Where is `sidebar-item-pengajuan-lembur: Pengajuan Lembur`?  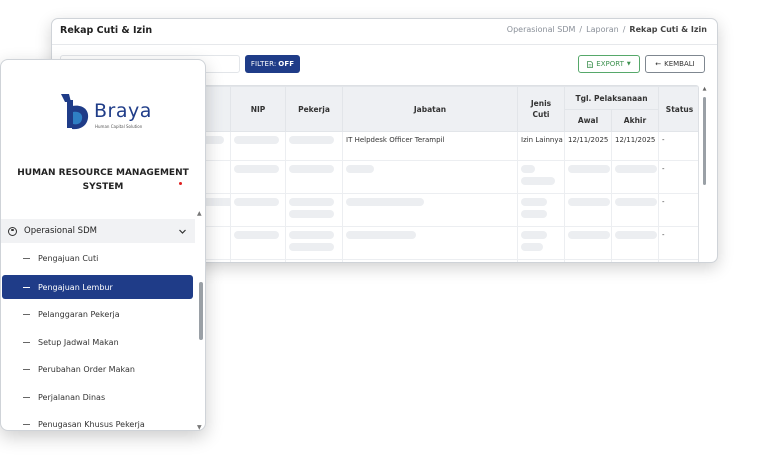 sidebar-item-pengajuan-lembur: Pengajuan Lembur is located at coordinates (97, 287).